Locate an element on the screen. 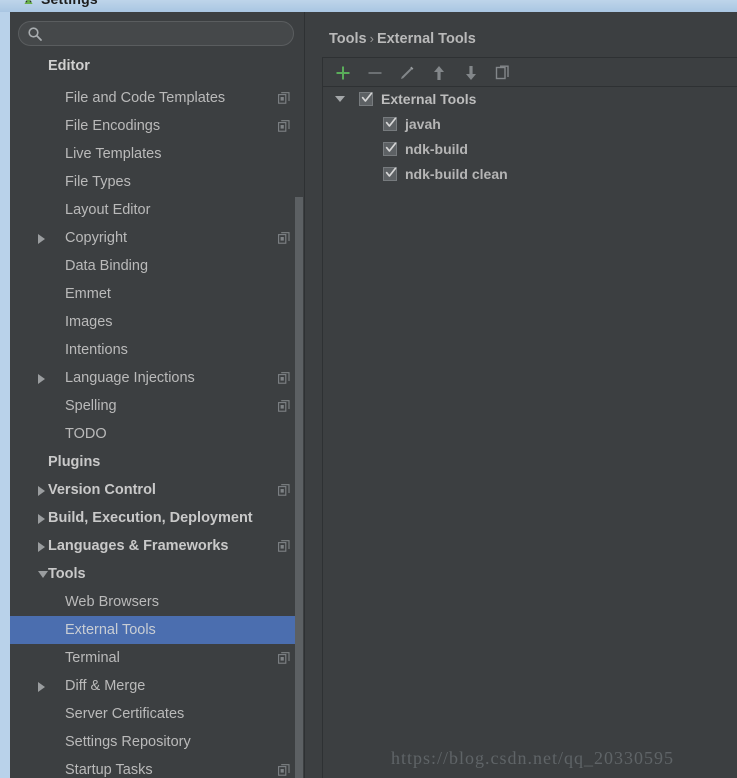 This screenshot has height=778, width=737. sidebar-item-file-encodings: File Encodings is located at coordinates (157, 126).